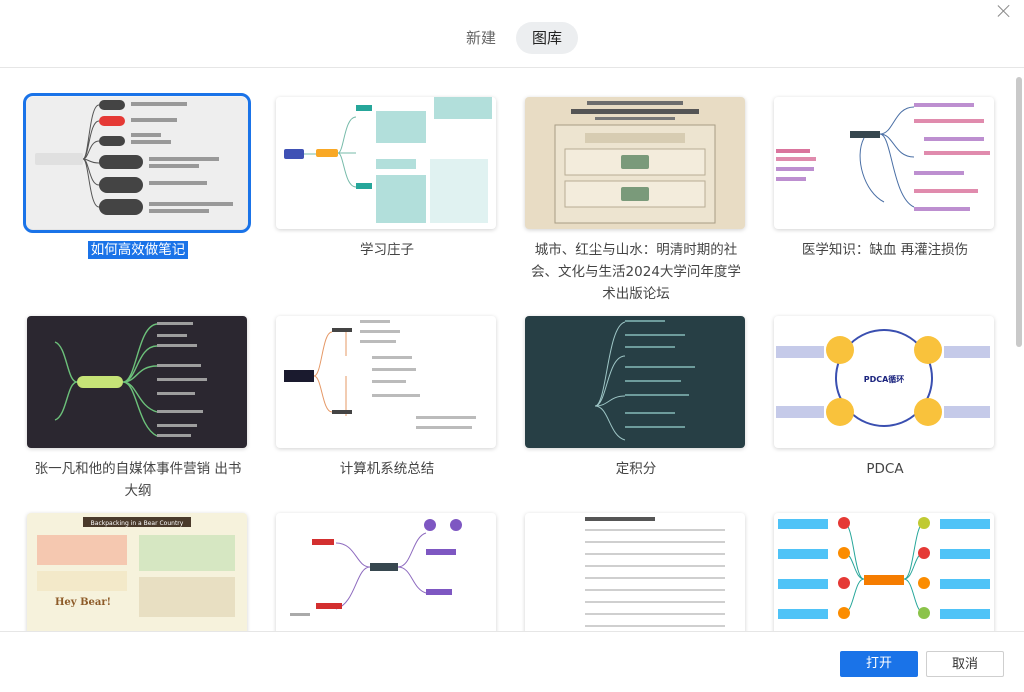  I want to click on item-title: 计算机系统总结, so click(387, 469).